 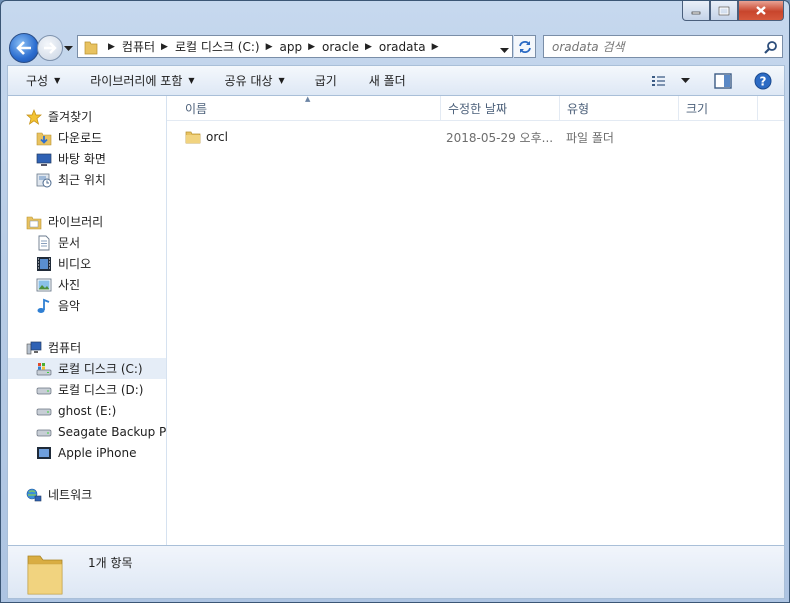 I want to click on windows-drive-icon, so click(x=44, y=369).